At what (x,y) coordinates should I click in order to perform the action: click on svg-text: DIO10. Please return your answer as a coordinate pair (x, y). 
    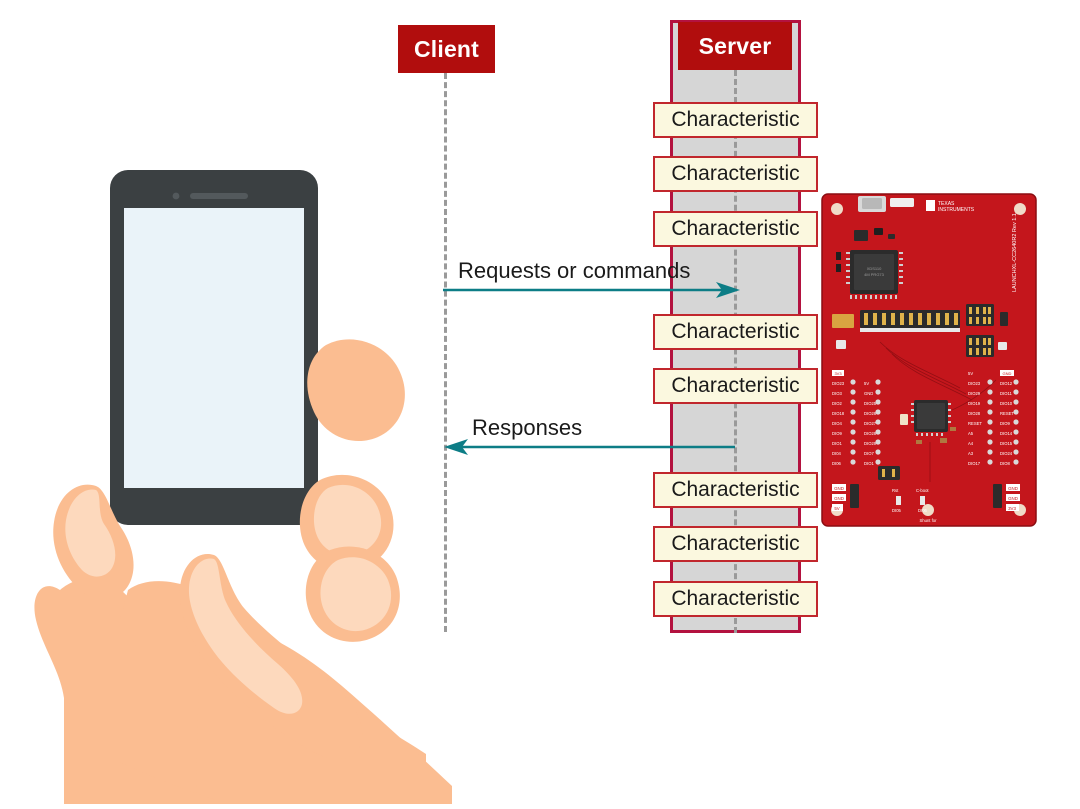
    Looking at the image, I should click on (1006, 403).